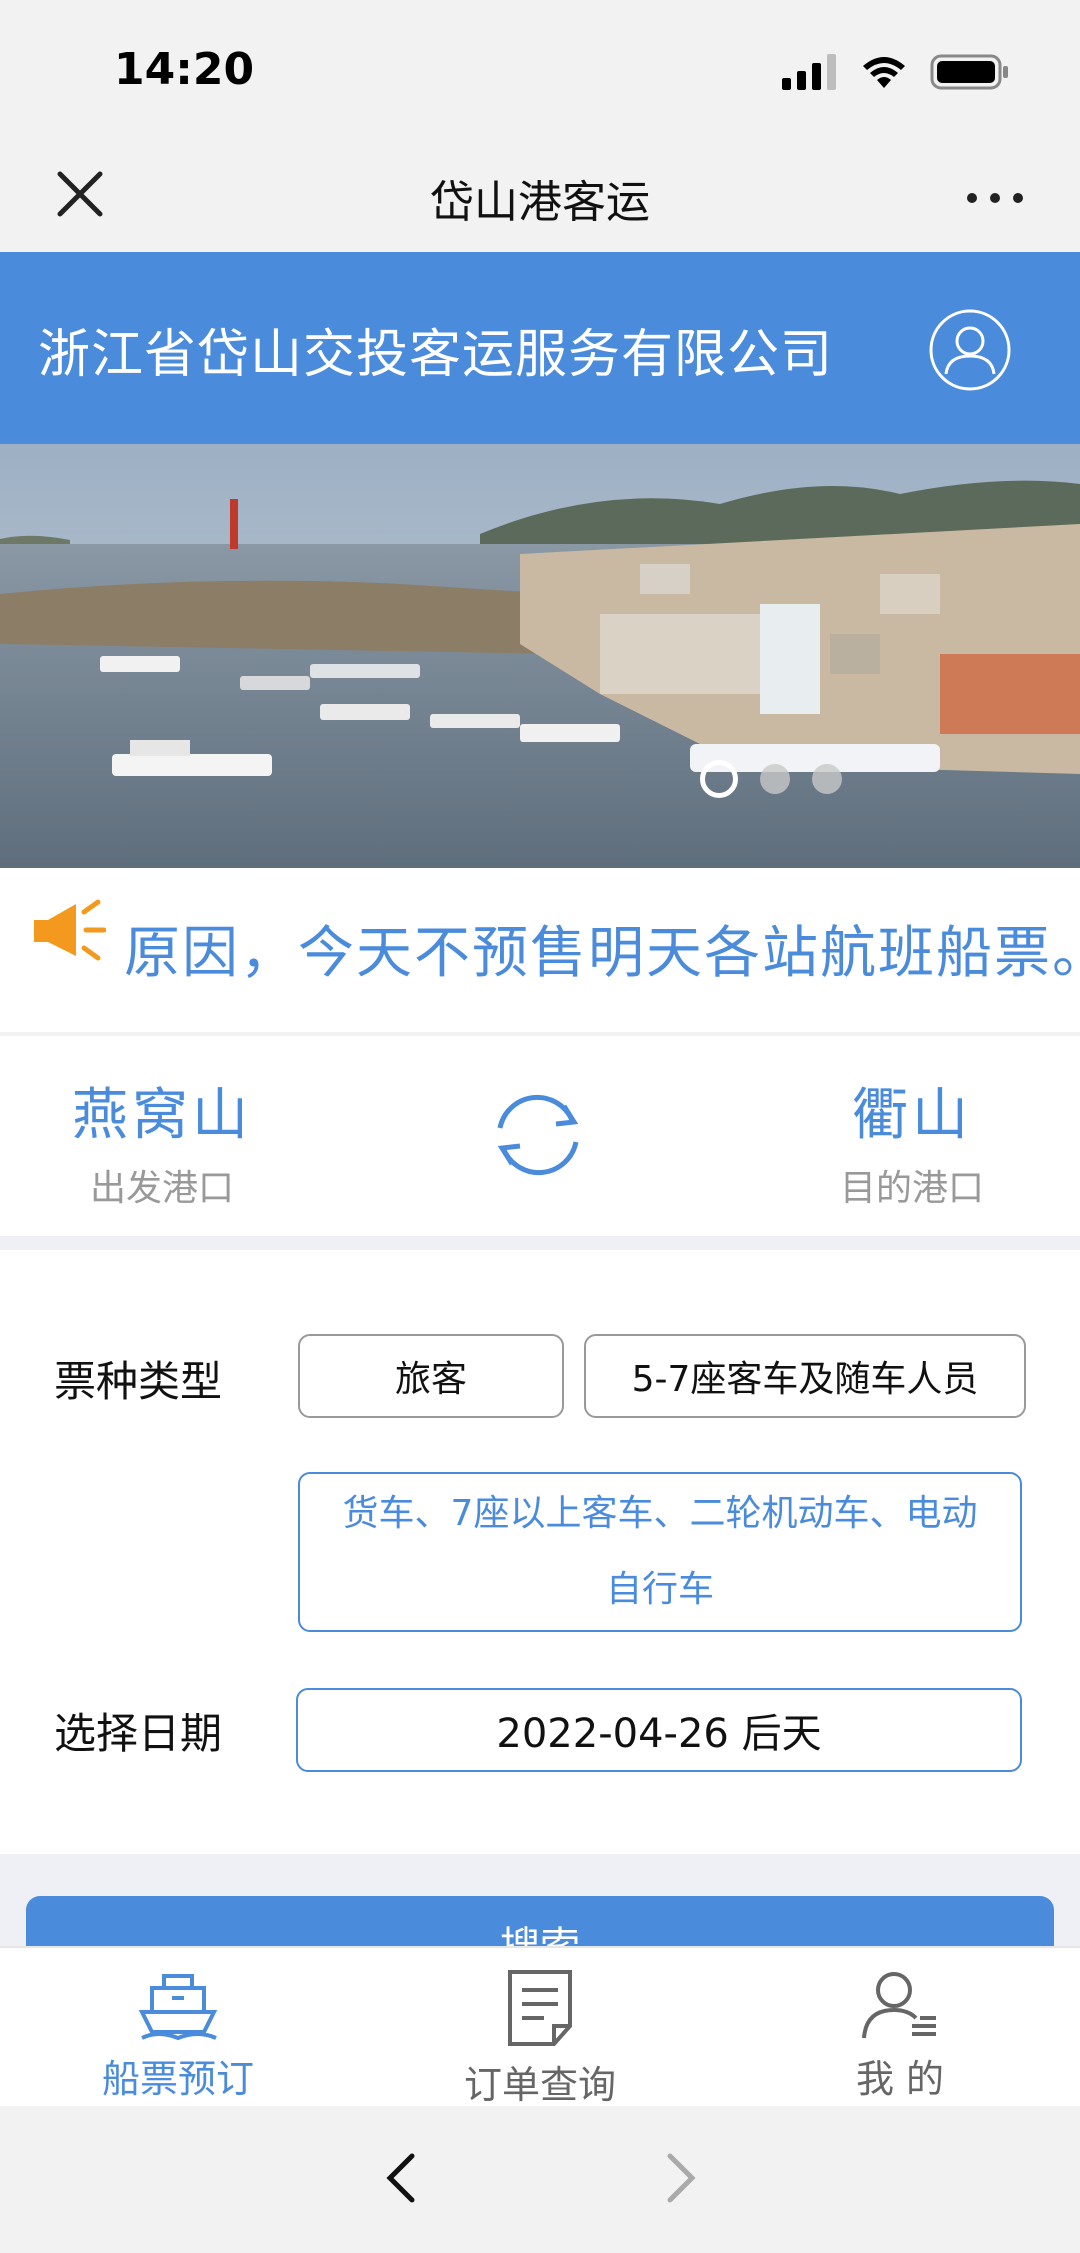 Image resolution: width=1080 pixels, height=2253 pixels. I want to click on carousel-dots, so click(771, 779).